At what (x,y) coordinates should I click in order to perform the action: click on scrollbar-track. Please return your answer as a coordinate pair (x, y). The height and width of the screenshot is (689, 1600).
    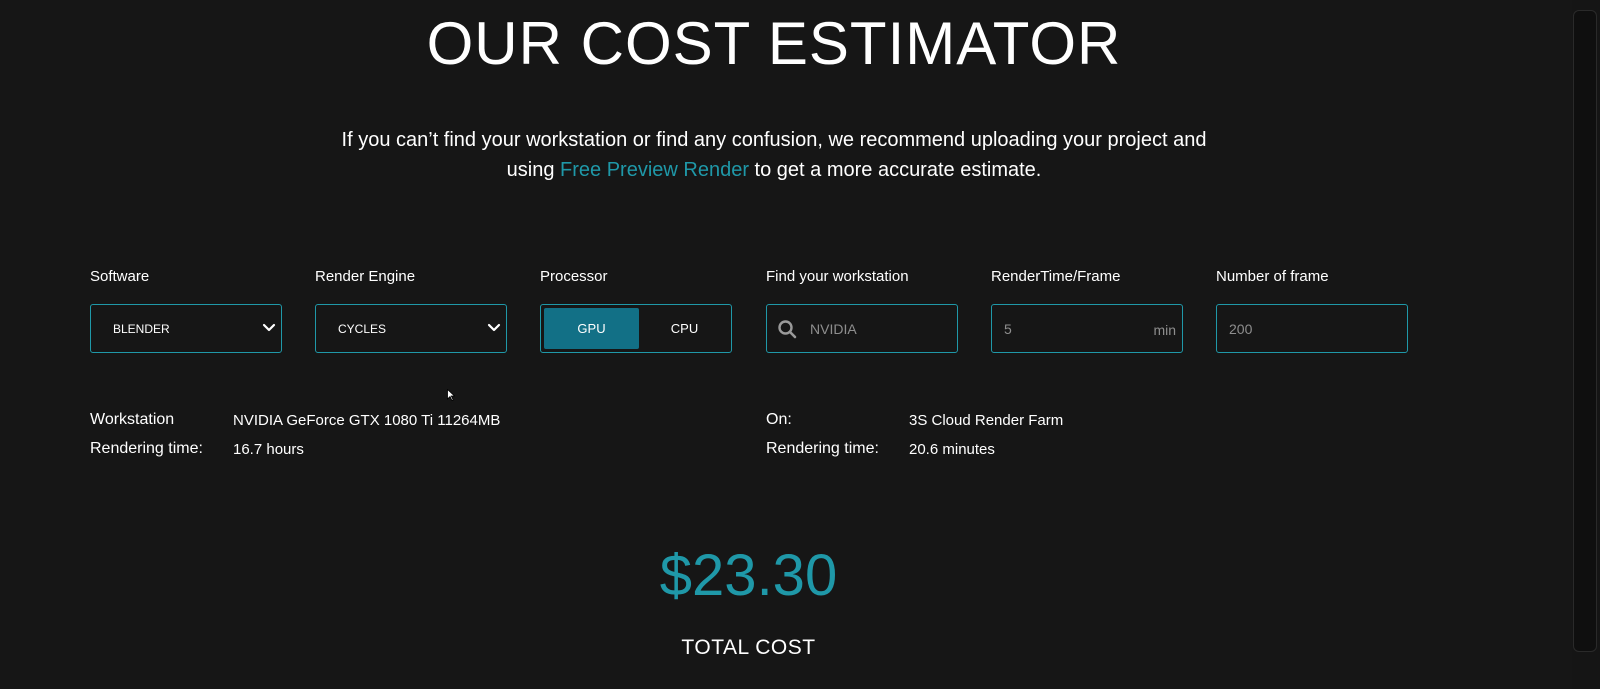
    Looking at the image, I should click on (1586, 344).